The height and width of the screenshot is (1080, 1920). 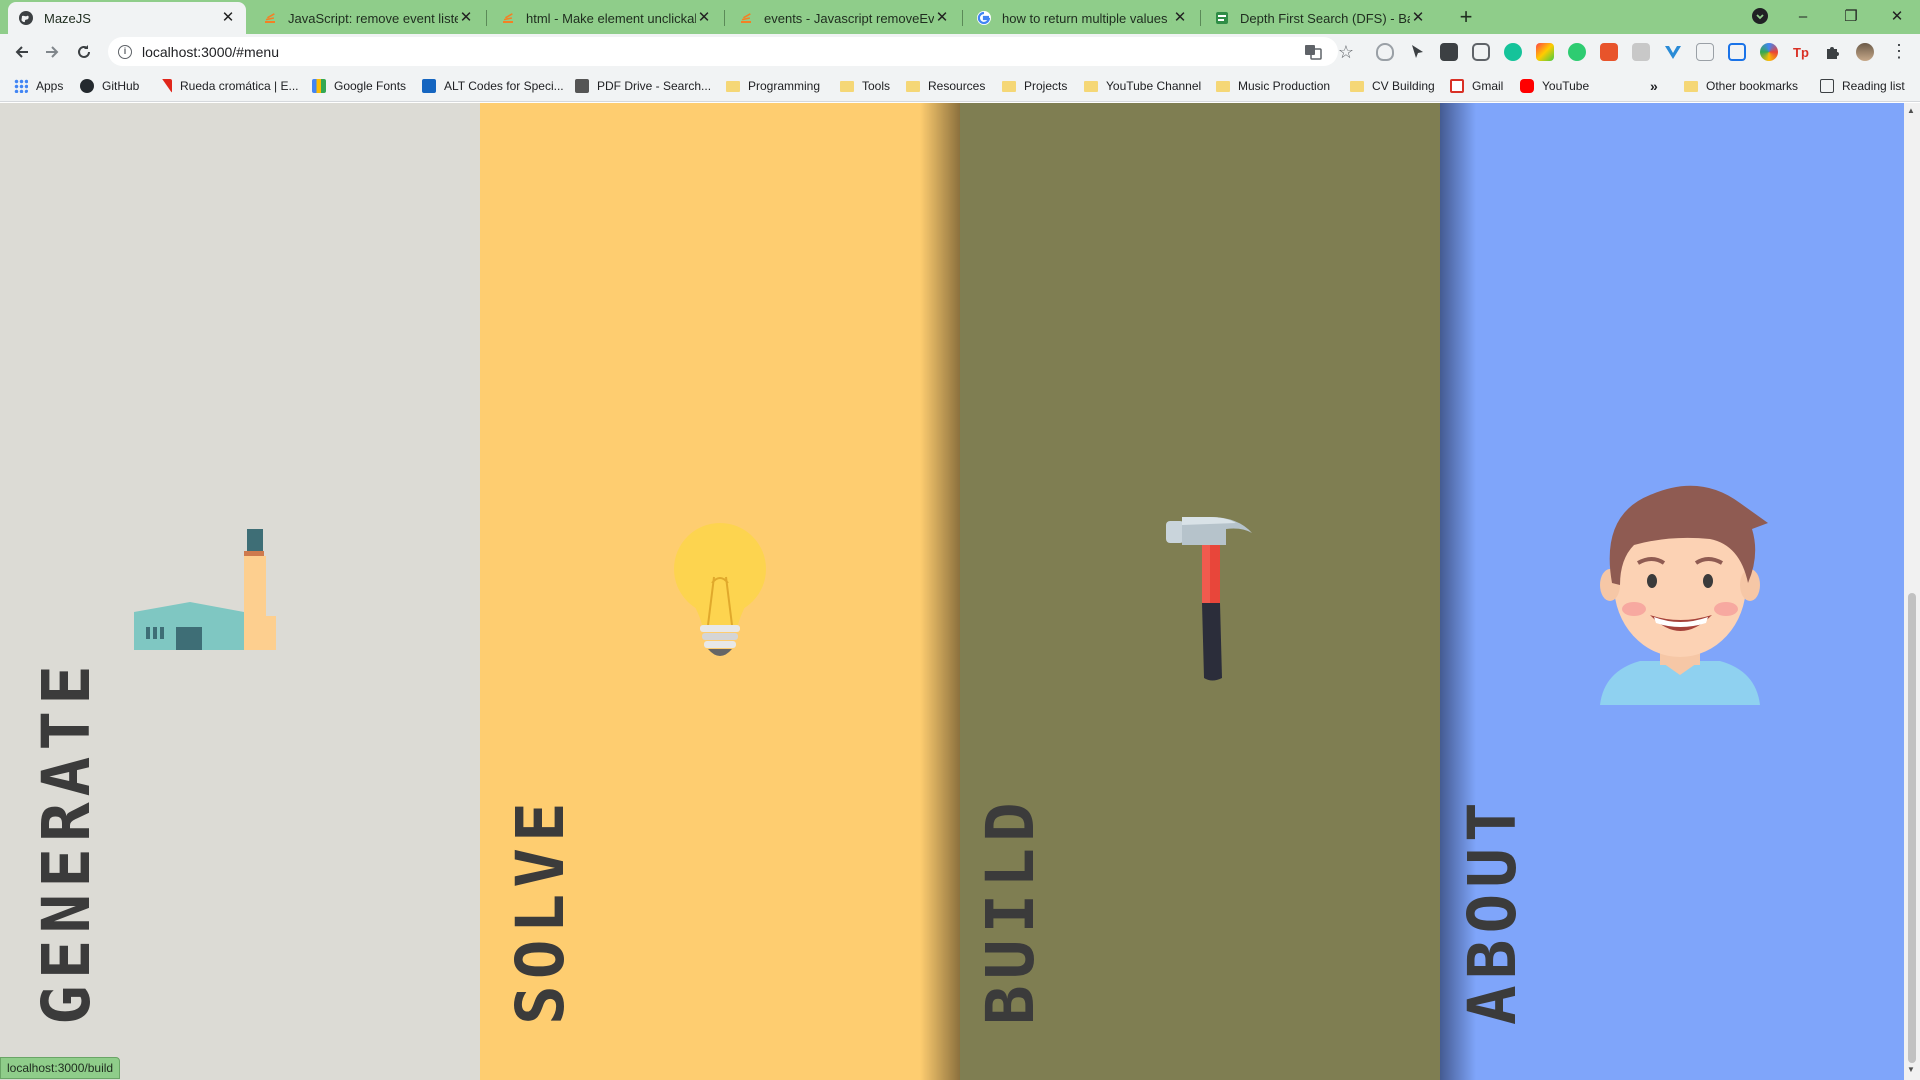 I want to click on reload-button, so click(x=84, y=52).